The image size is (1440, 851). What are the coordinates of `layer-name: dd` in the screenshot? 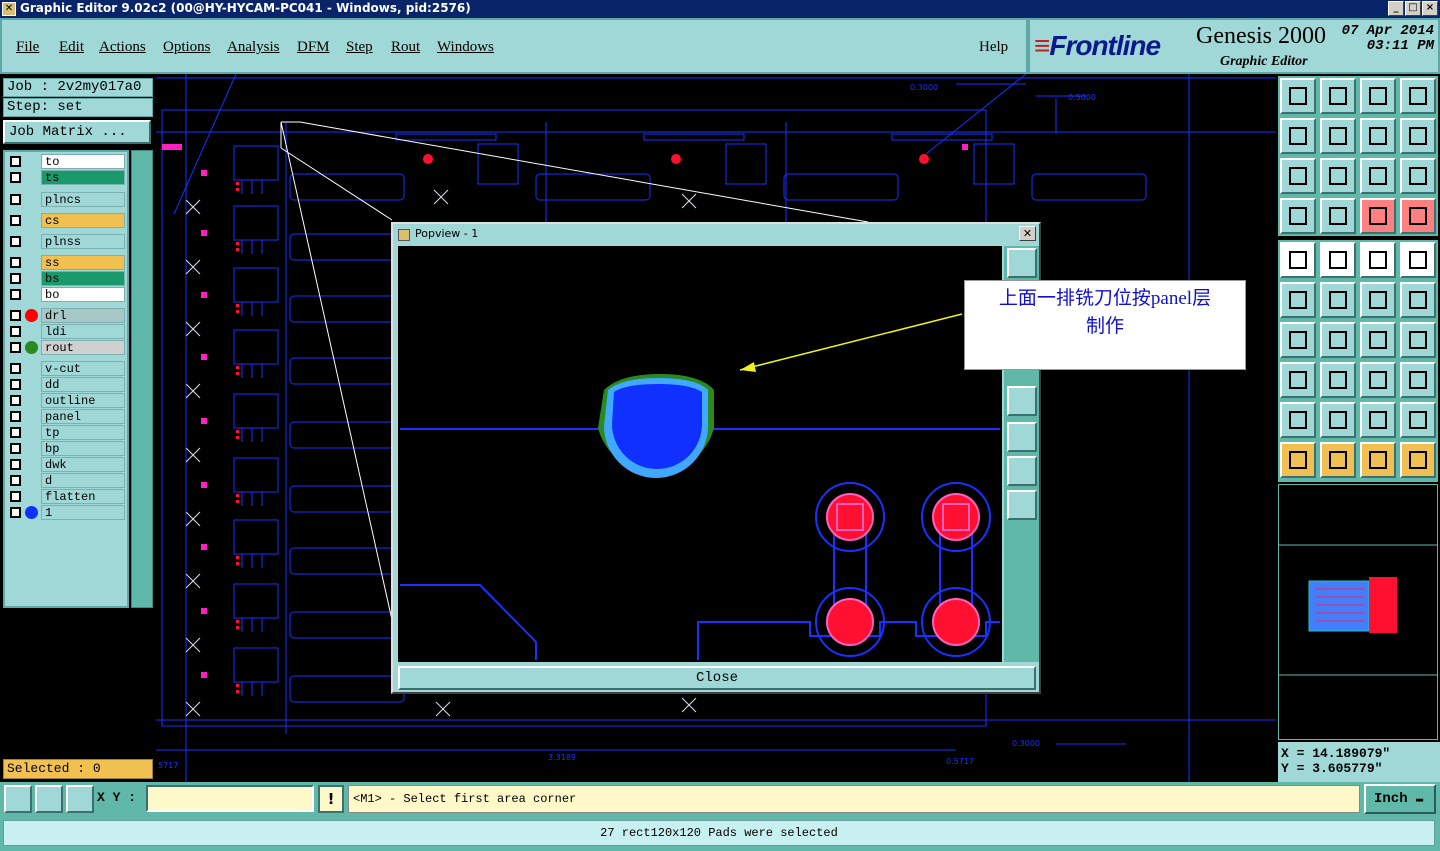 It's located at (83, 384).